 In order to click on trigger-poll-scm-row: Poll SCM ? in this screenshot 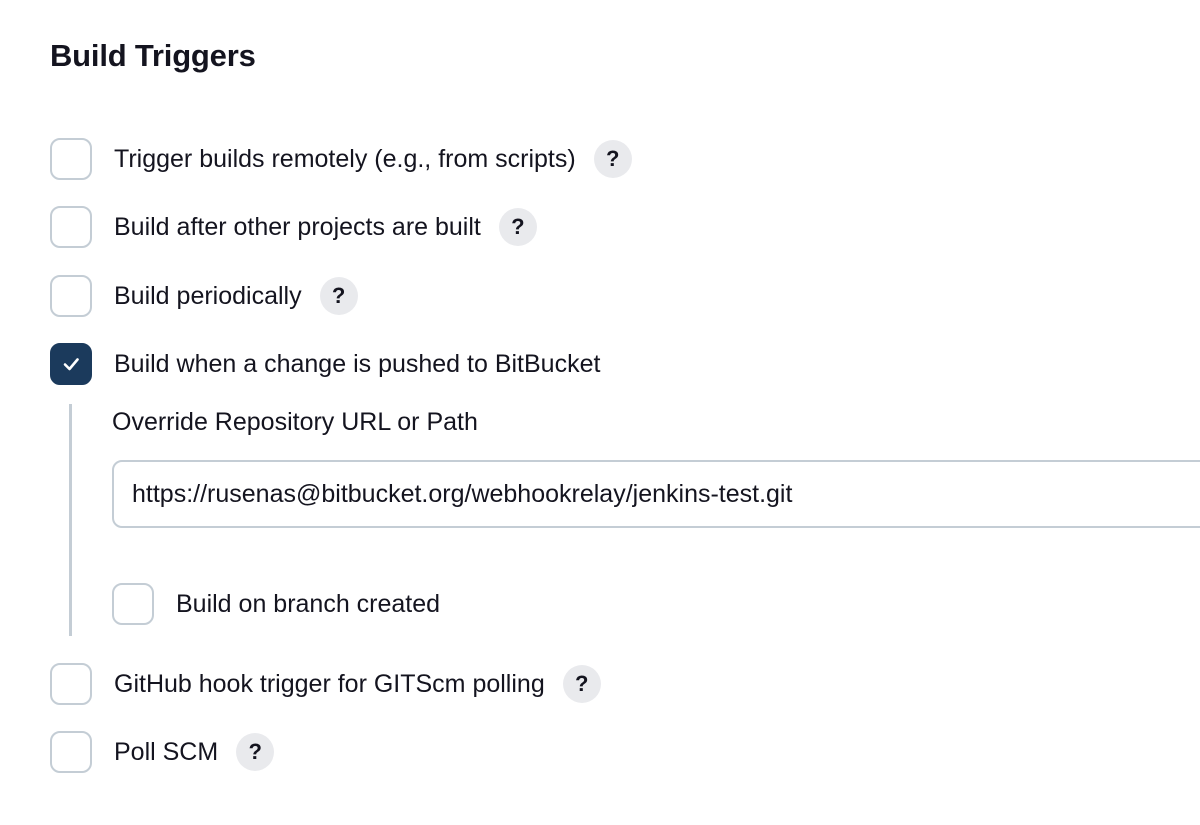, I will do `click(162, 752)`.